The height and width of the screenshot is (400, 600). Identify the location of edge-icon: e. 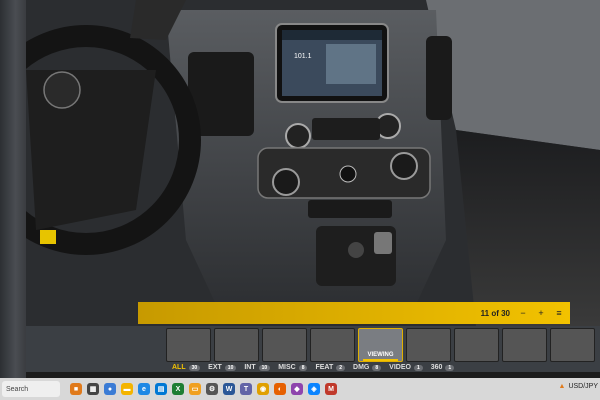
(144, 389).